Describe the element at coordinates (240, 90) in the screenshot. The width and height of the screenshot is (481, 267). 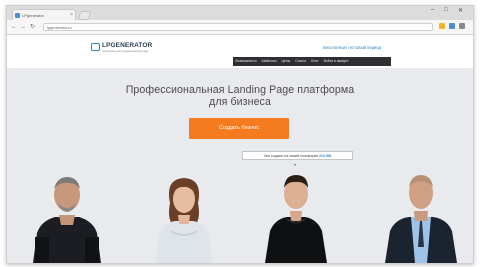
I see `hero-title-line1: Профессиональная Landing Page платформа` at that location.